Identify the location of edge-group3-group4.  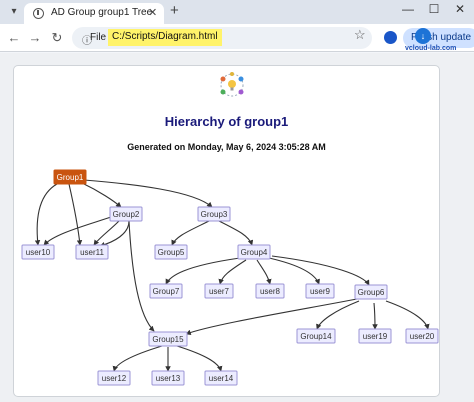
(236, 233).